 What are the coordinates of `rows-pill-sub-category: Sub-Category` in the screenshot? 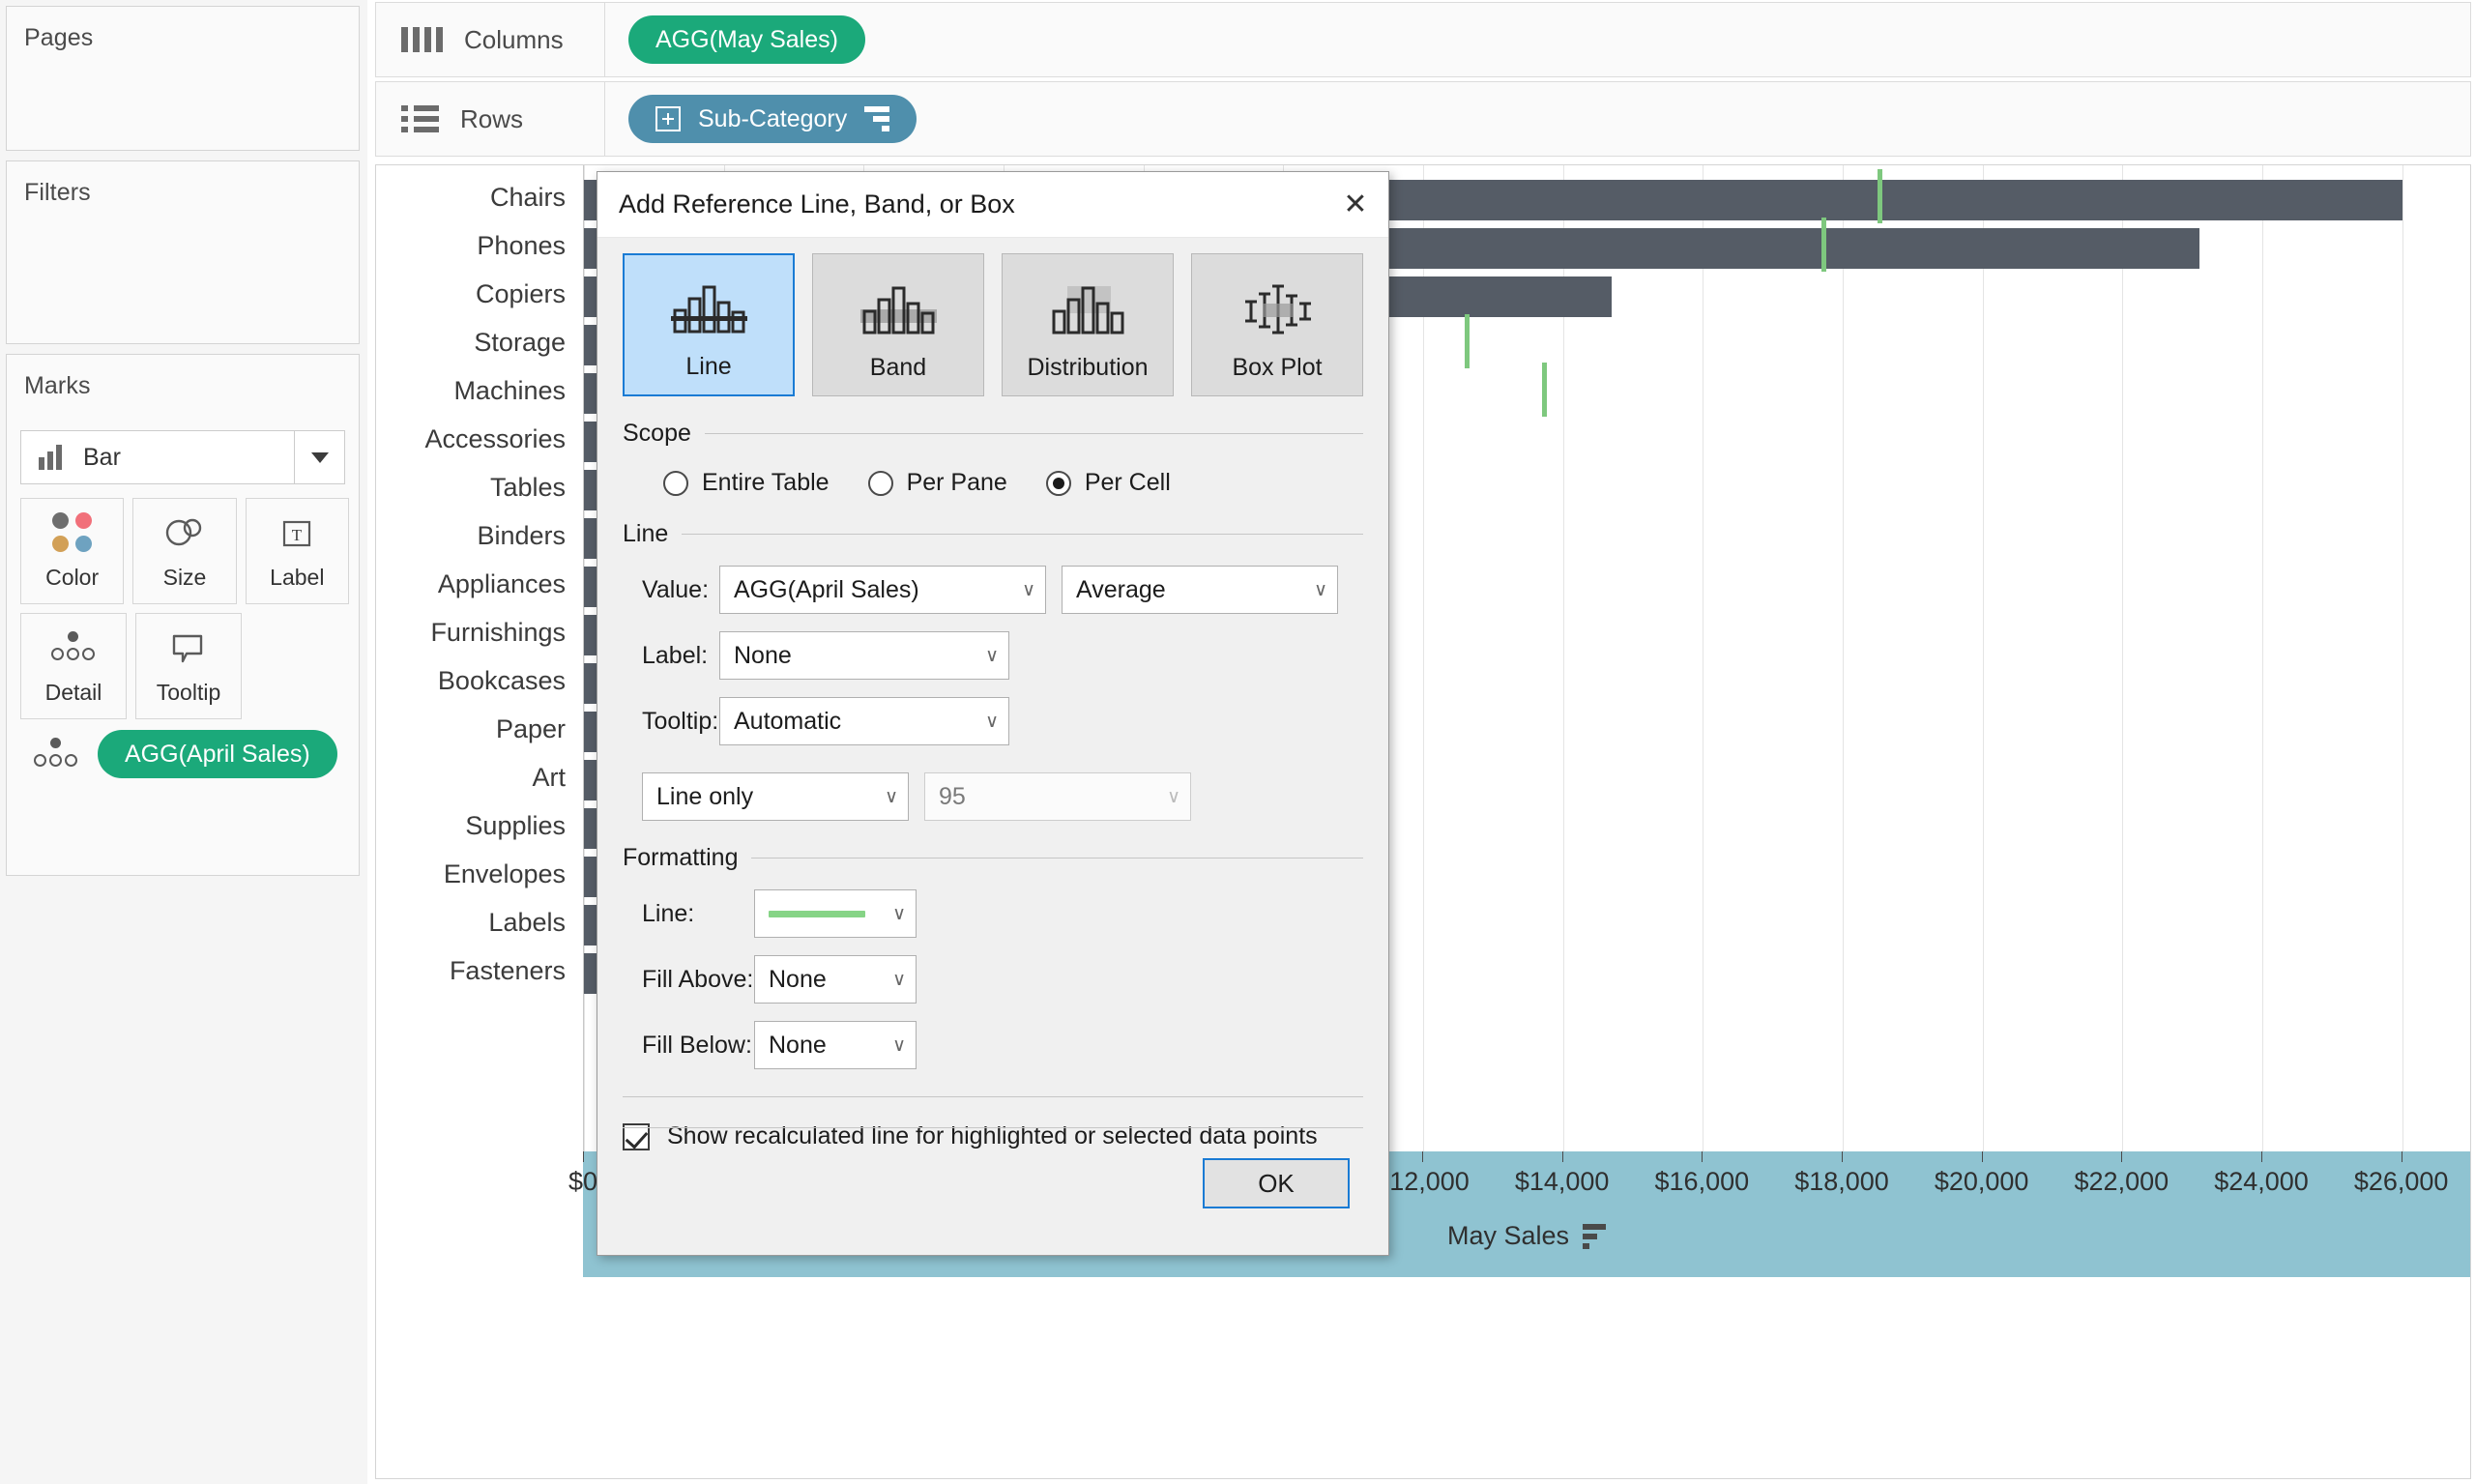 It's located at (772, 119).